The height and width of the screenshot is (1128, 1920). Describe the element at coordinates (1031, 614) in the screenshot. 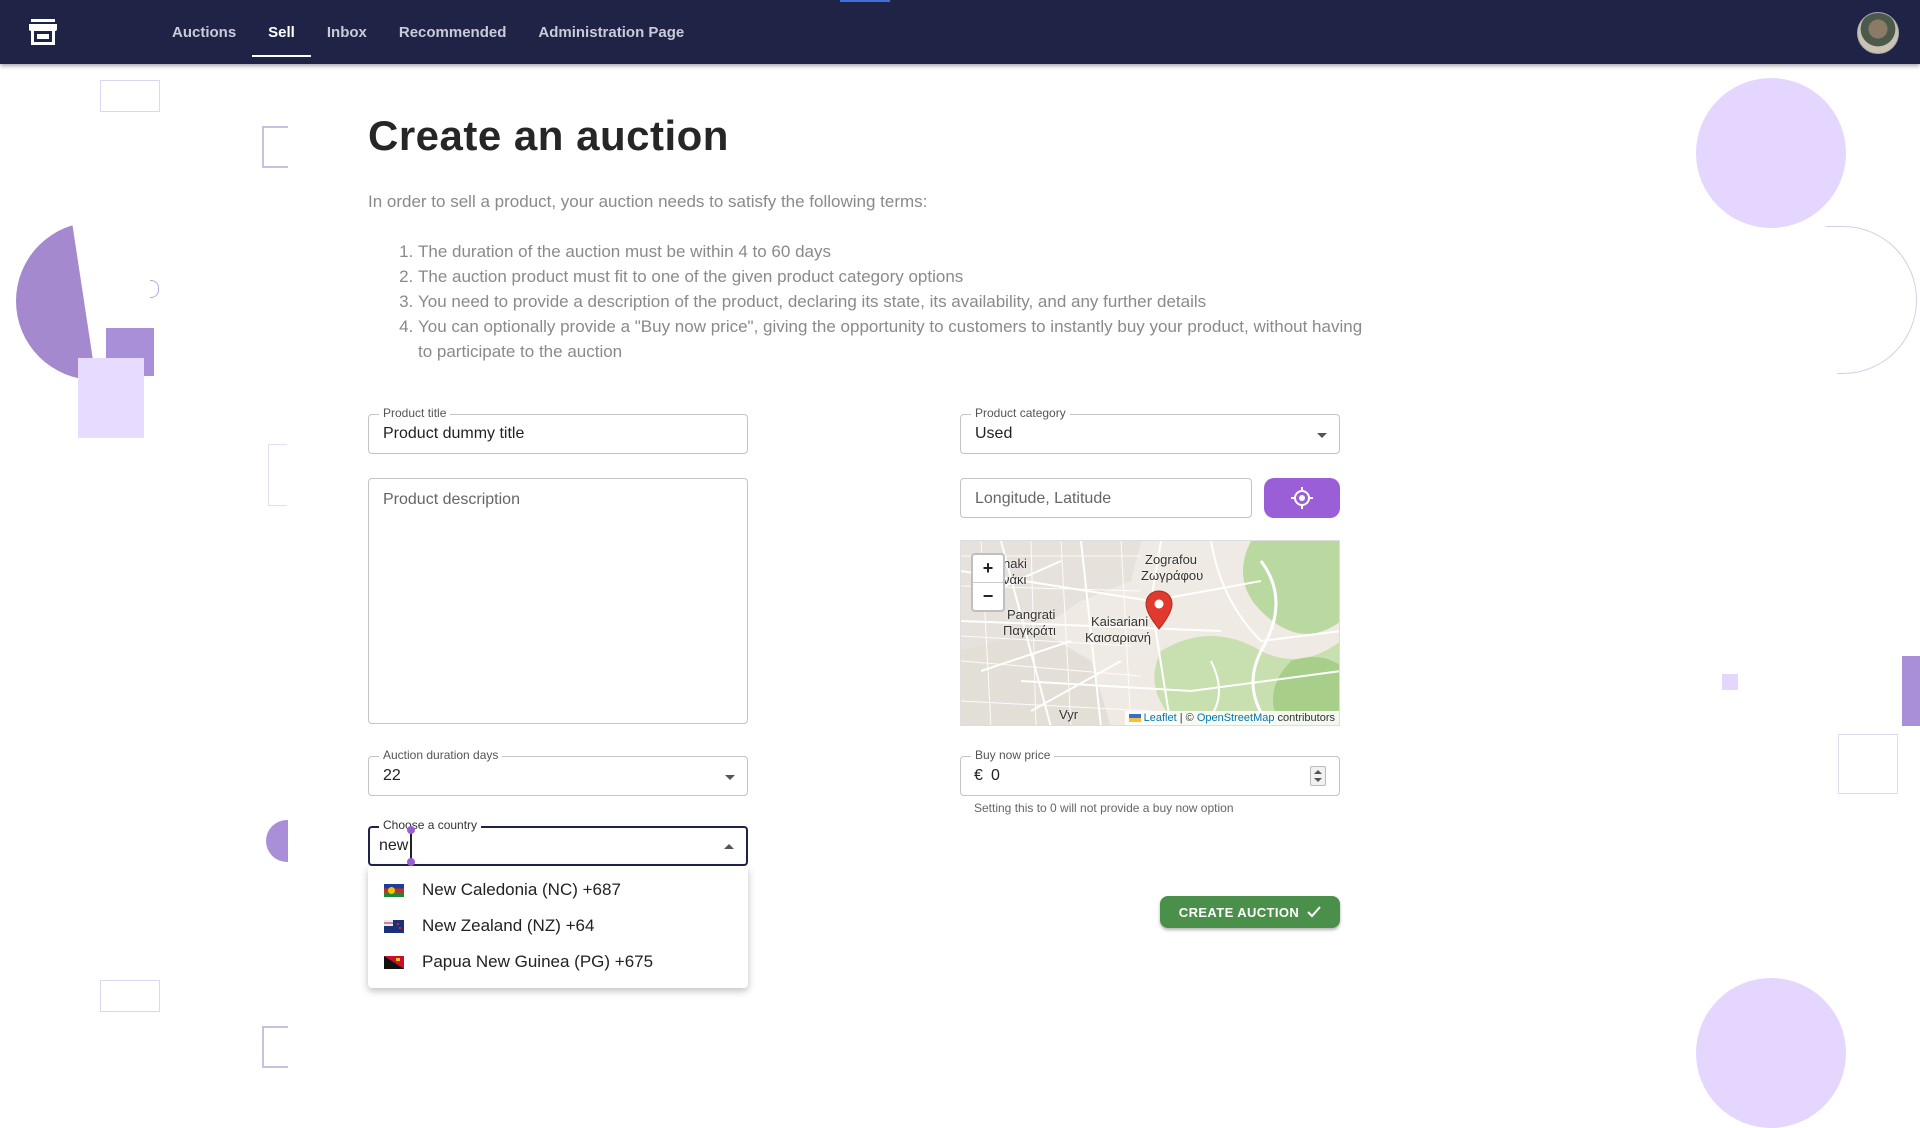

I see `map-label-pangrati: Pangrati` at that location.